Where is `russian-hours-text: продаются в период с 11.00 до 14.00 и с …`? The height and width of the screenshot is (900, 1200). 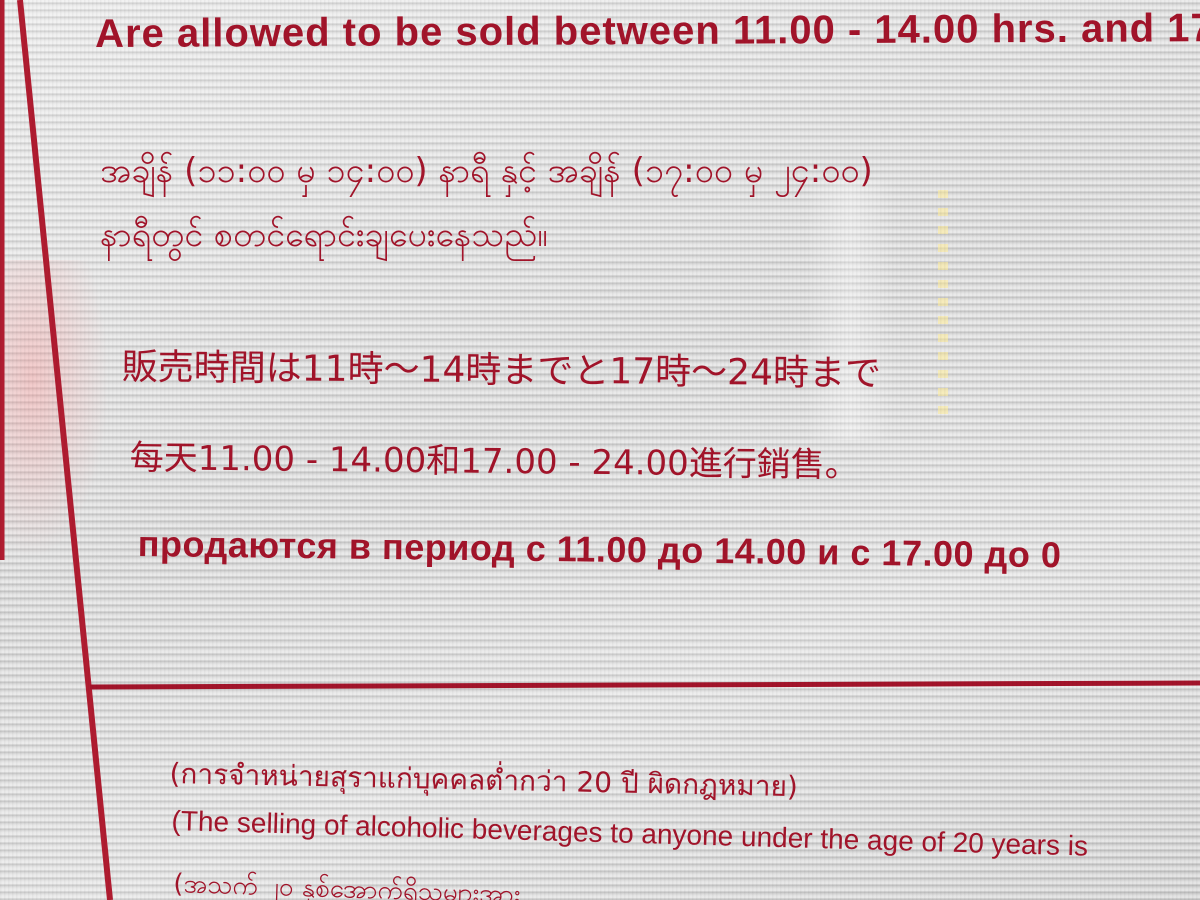 russian-hours-text: продаются в период с 11.00 до 14.00 и с … is located at coordinates (599, 549).